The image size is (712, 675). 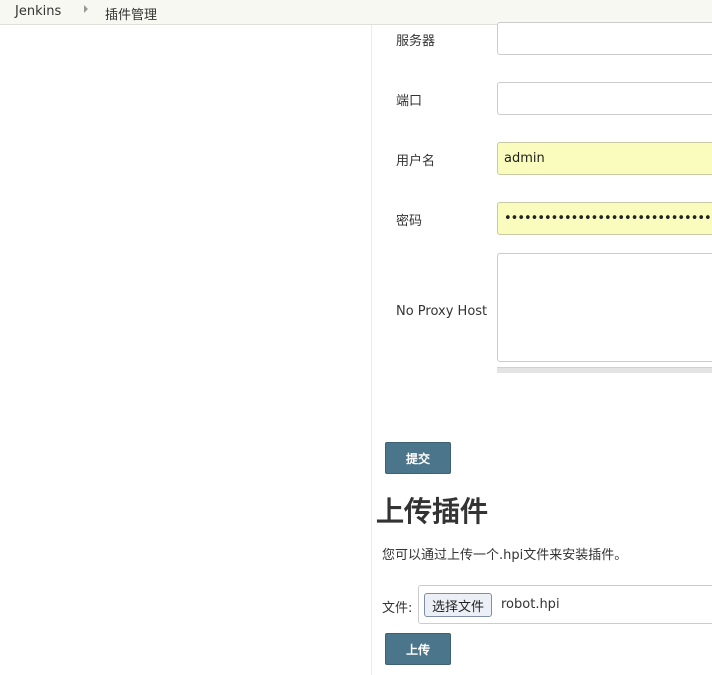 I want to click on port-label: 端口, so click(x=409, y=101).